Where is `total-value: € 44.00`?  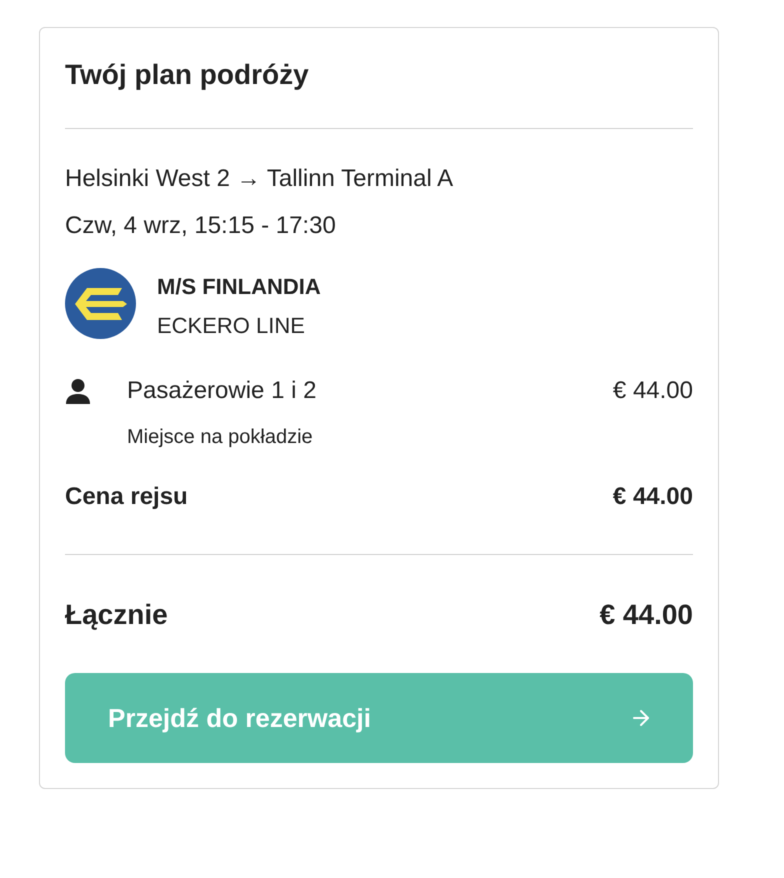
total-value: € 44.00 is located at coordinates (646, 615).